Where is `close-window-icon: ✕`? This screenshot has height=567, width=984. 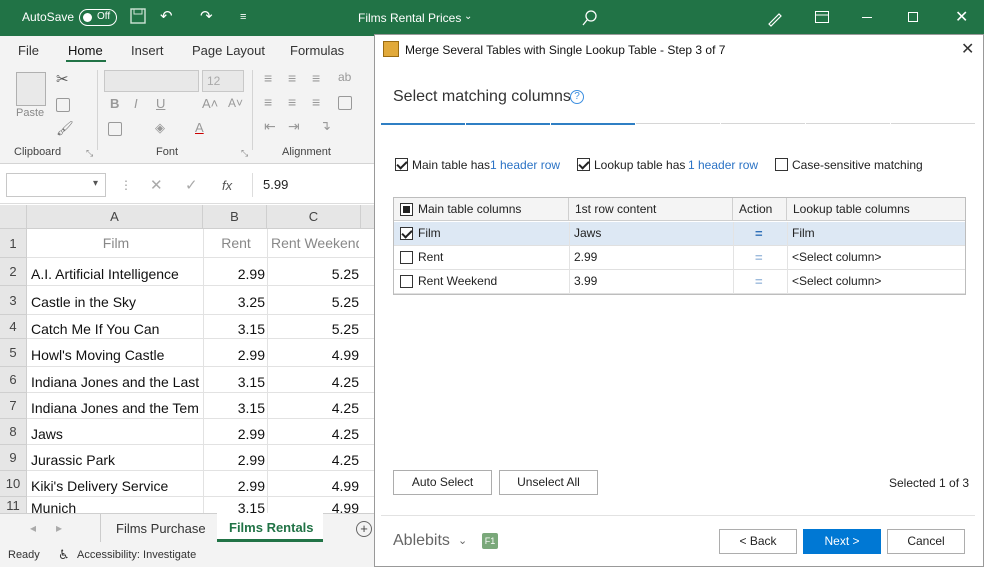 close-window-icon: ✕ is located at coordinates (961, 17).